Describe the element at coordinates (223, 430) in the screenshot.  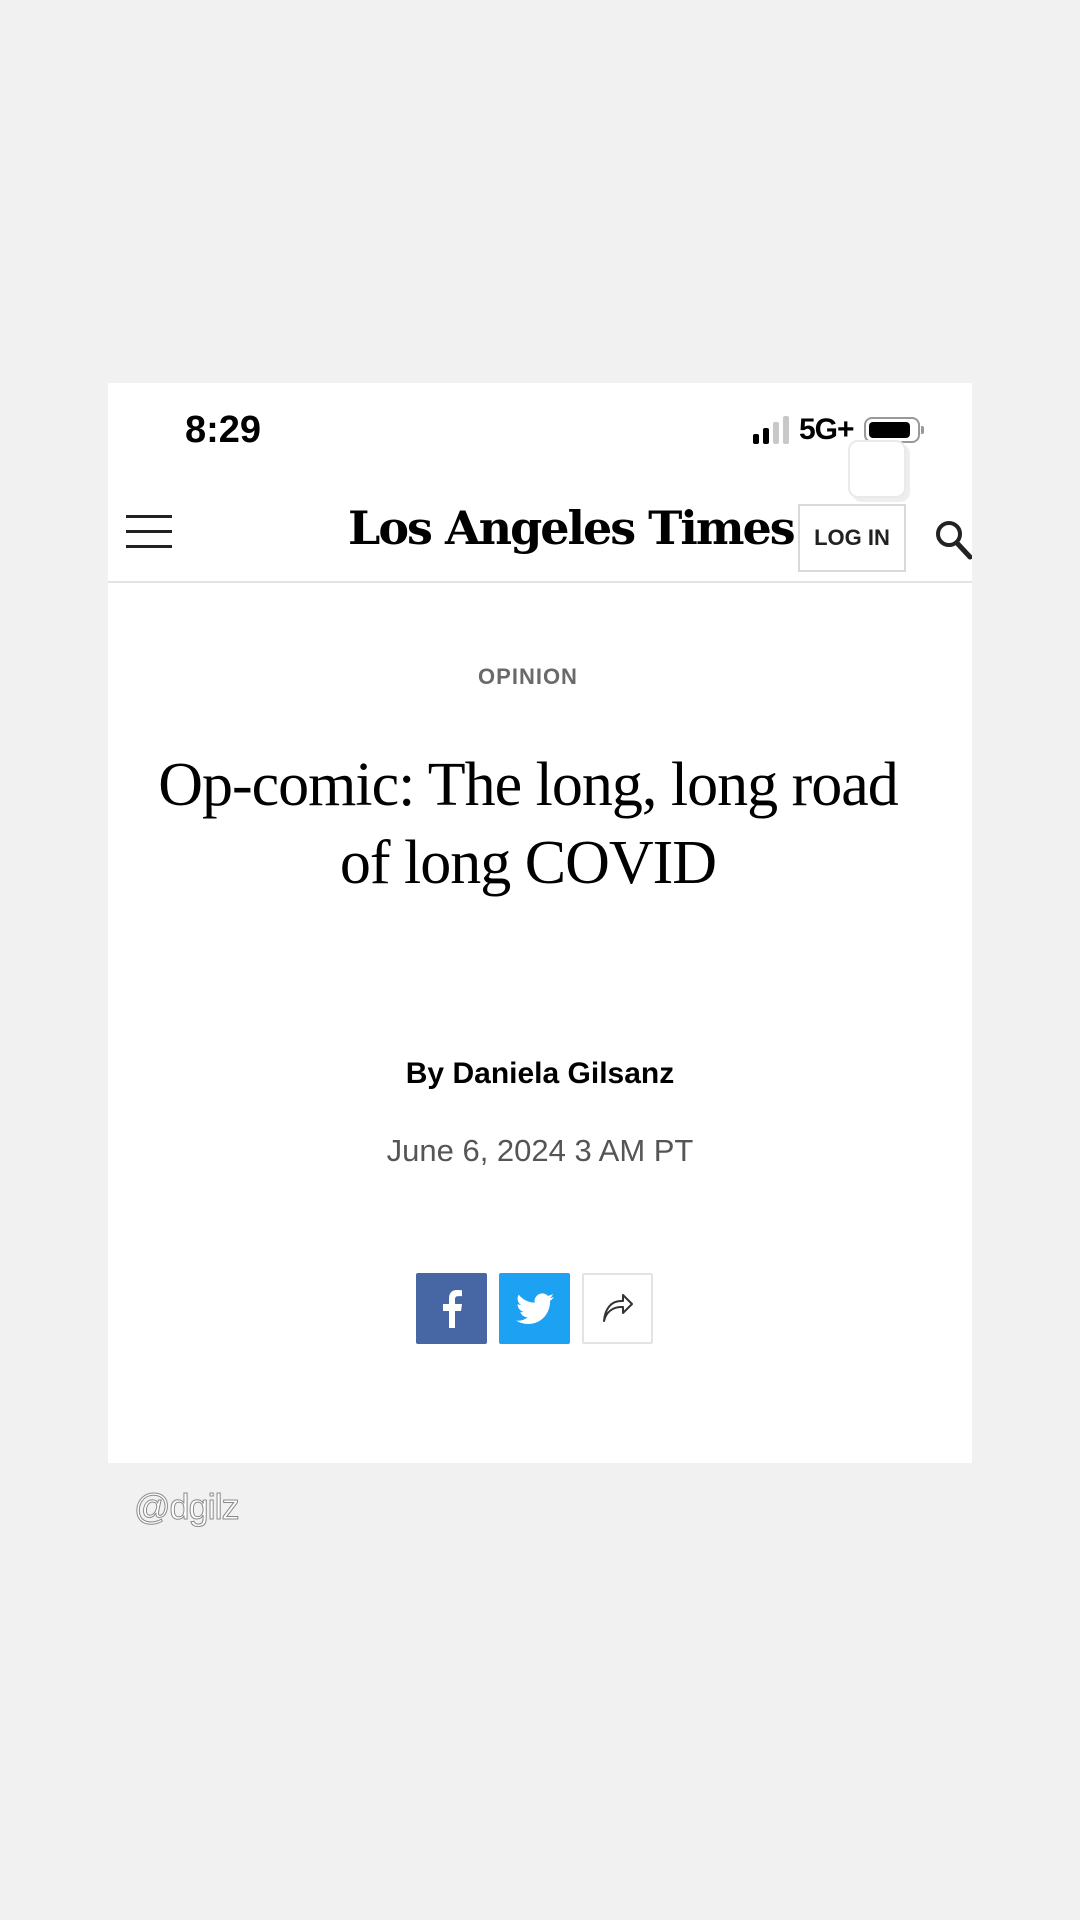
I see `status-time: 8:29` at that location.